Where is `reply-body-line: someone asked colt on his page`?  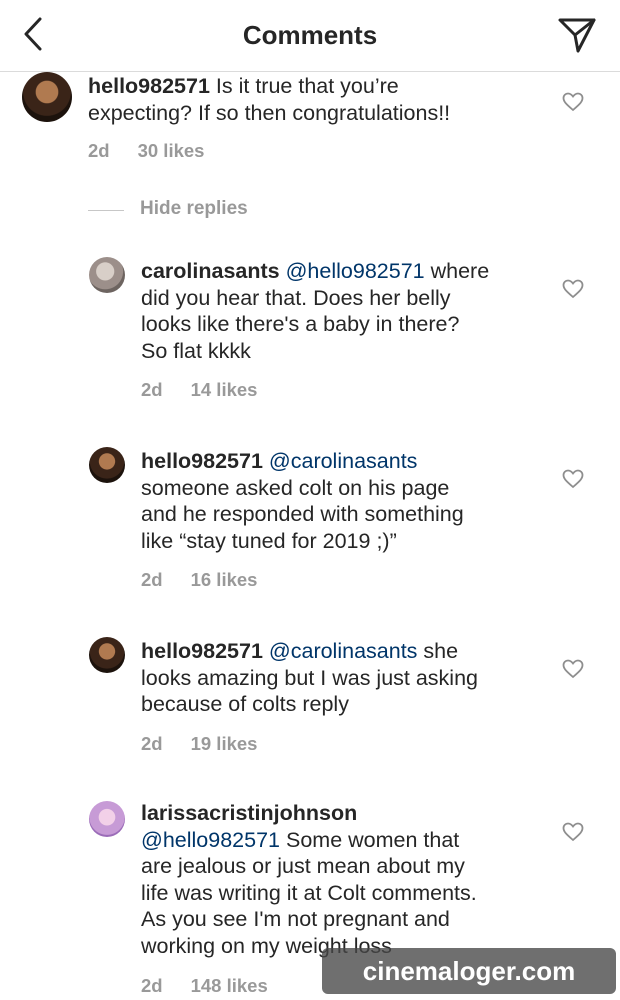 reply-body-line: someone asked colt on his page is located at coordinates (295, 487).